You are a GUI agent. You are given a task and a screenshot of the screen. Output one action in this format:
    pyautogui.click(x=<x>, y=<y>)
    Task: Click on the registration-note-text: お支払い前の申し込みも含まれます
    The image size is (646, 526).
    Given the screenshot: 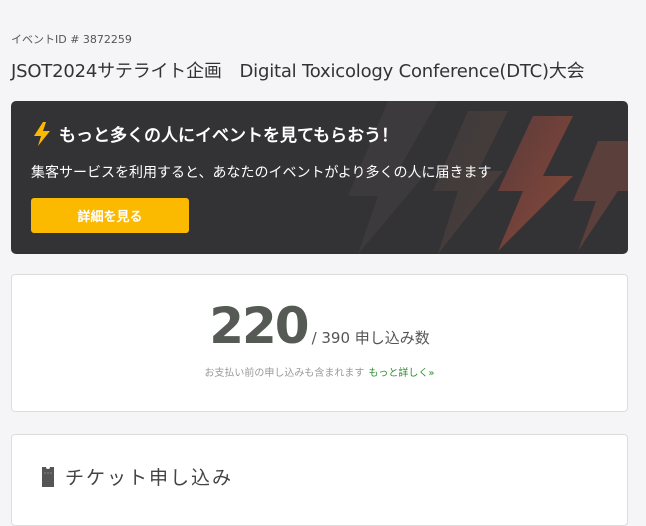 What is the action you would take?
    pyautogui.click(x=284, y=373)
    